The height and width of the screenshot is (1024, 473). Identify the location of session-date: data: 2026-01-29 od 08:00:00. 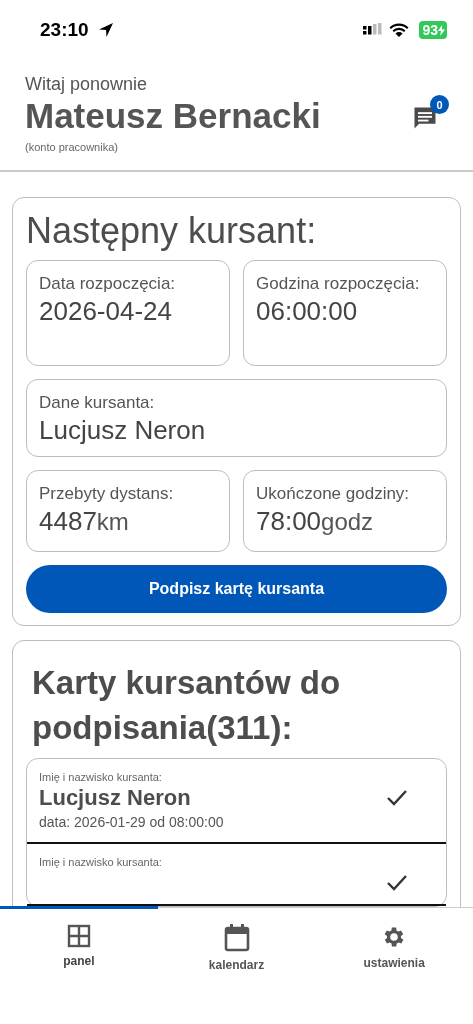
(132, 822).